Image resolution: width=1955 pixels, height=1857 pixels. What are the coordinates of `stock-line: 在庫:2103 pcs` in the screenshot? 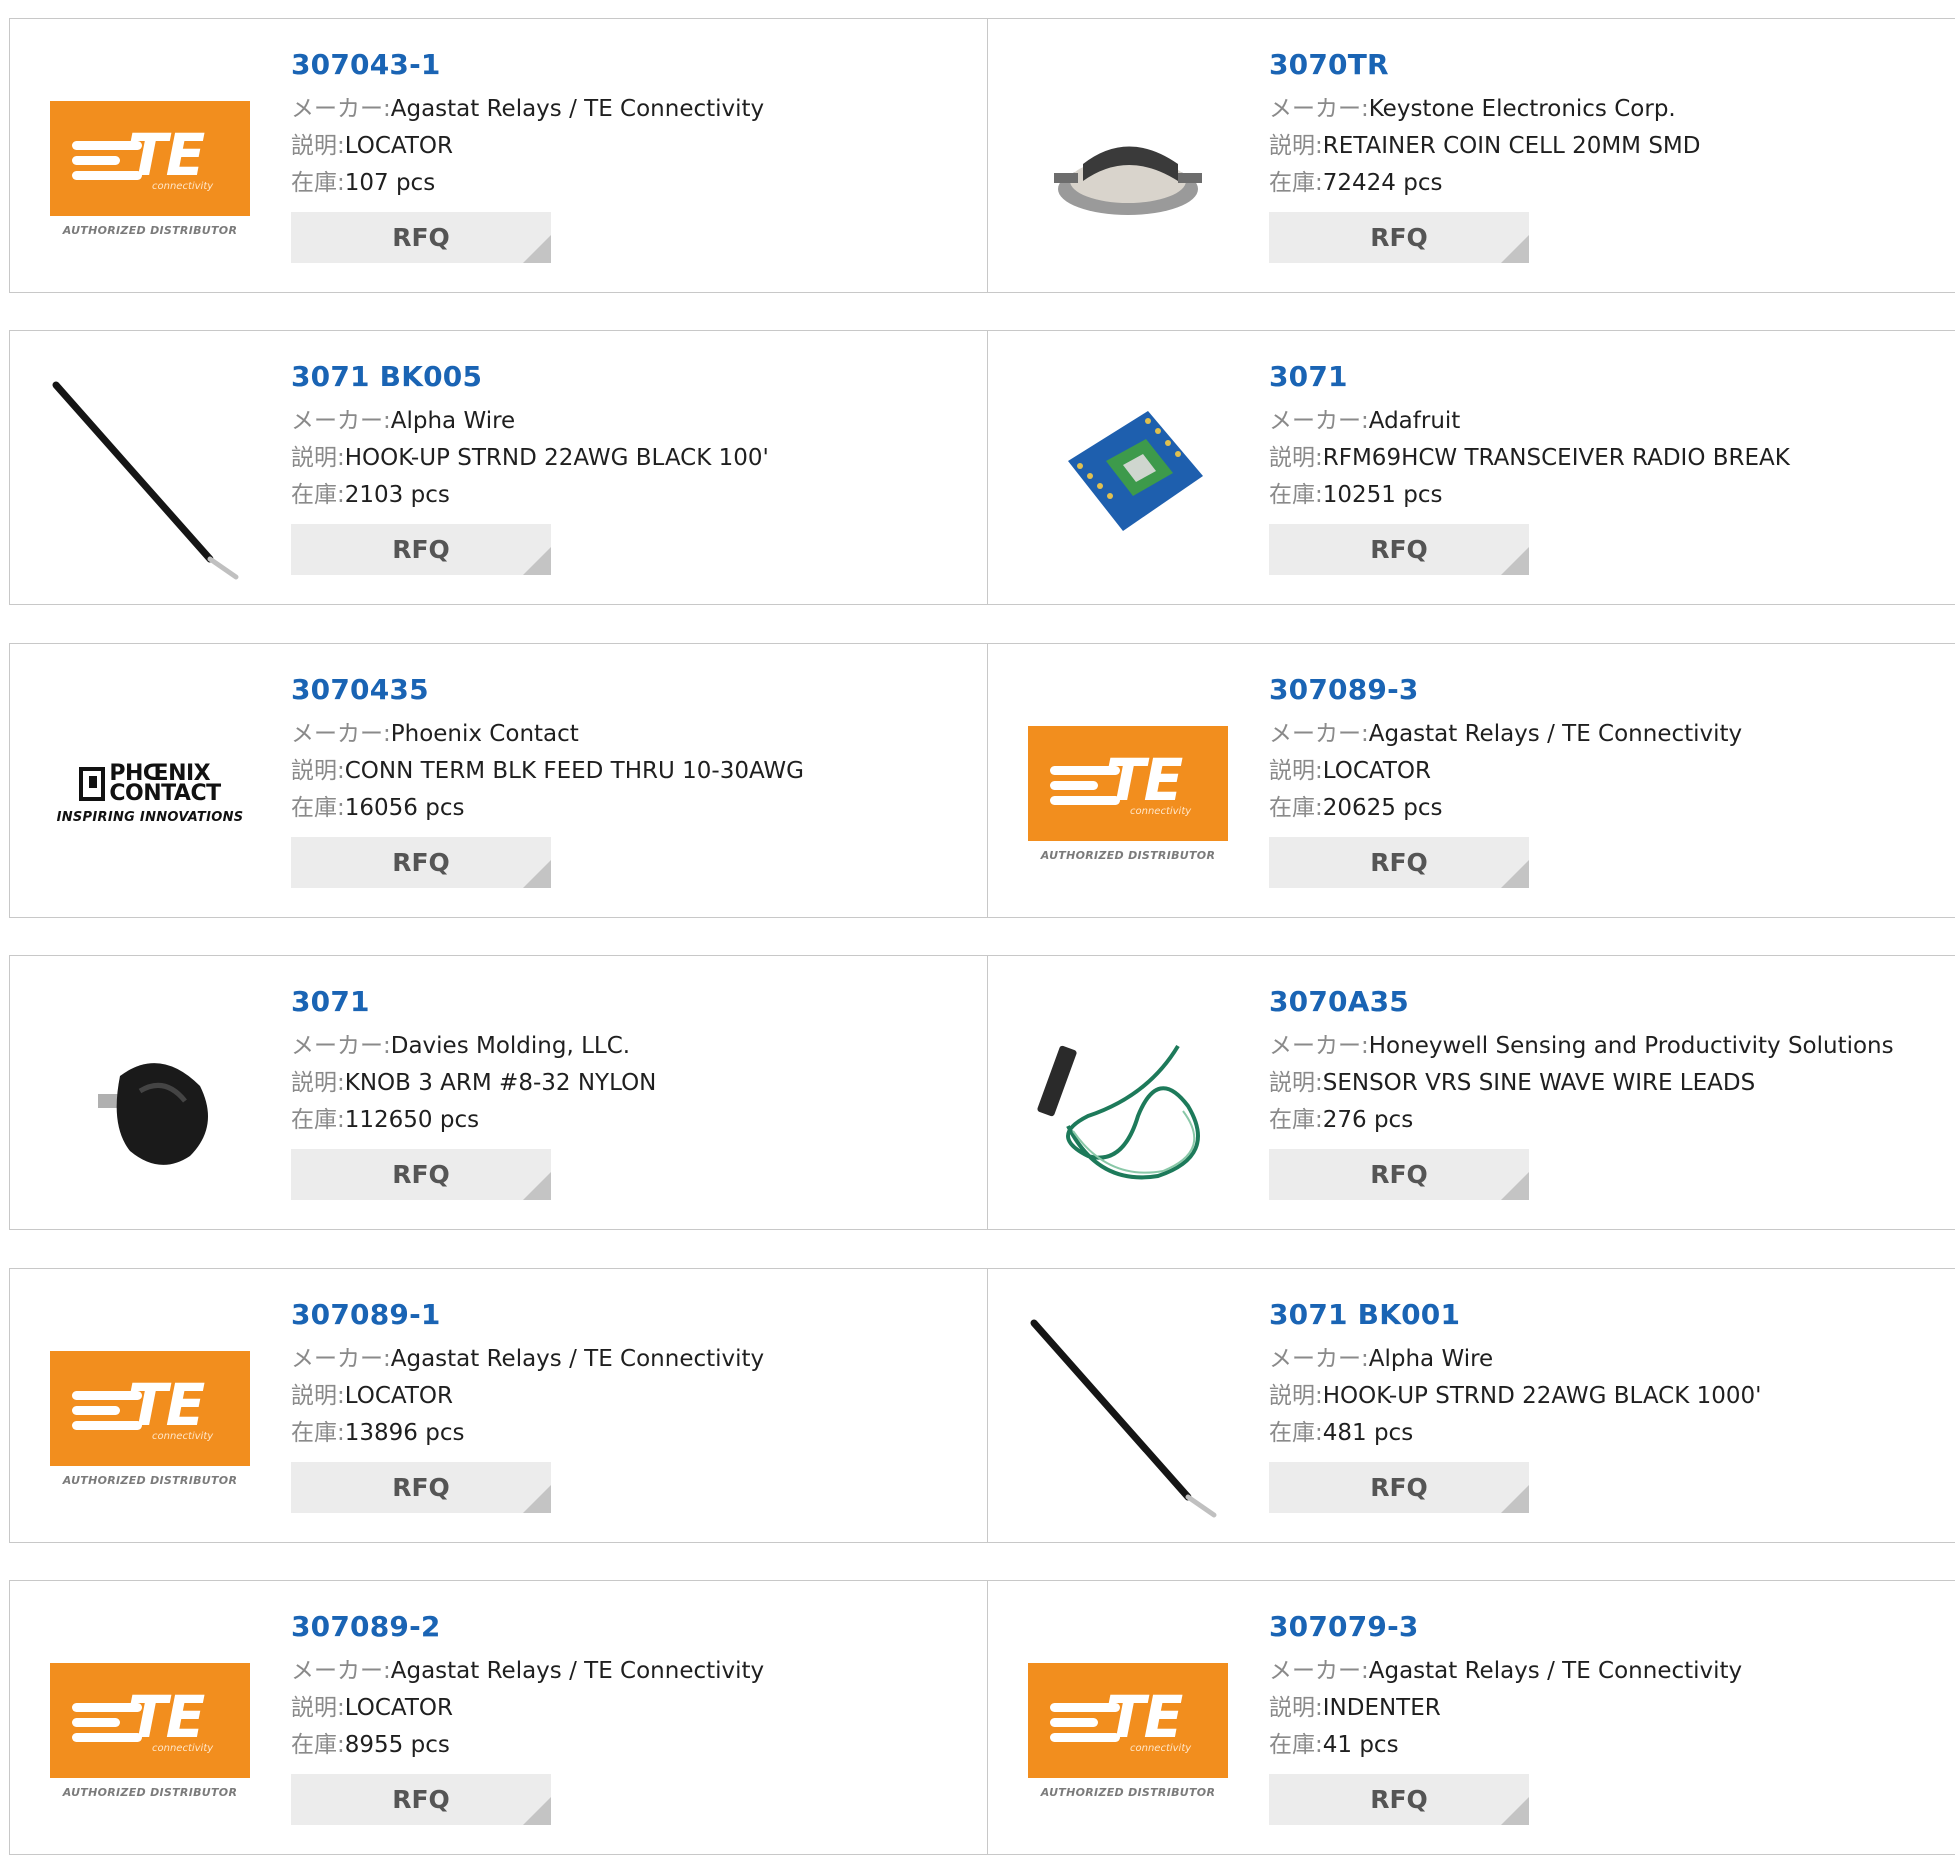 It's located at (530, 495).